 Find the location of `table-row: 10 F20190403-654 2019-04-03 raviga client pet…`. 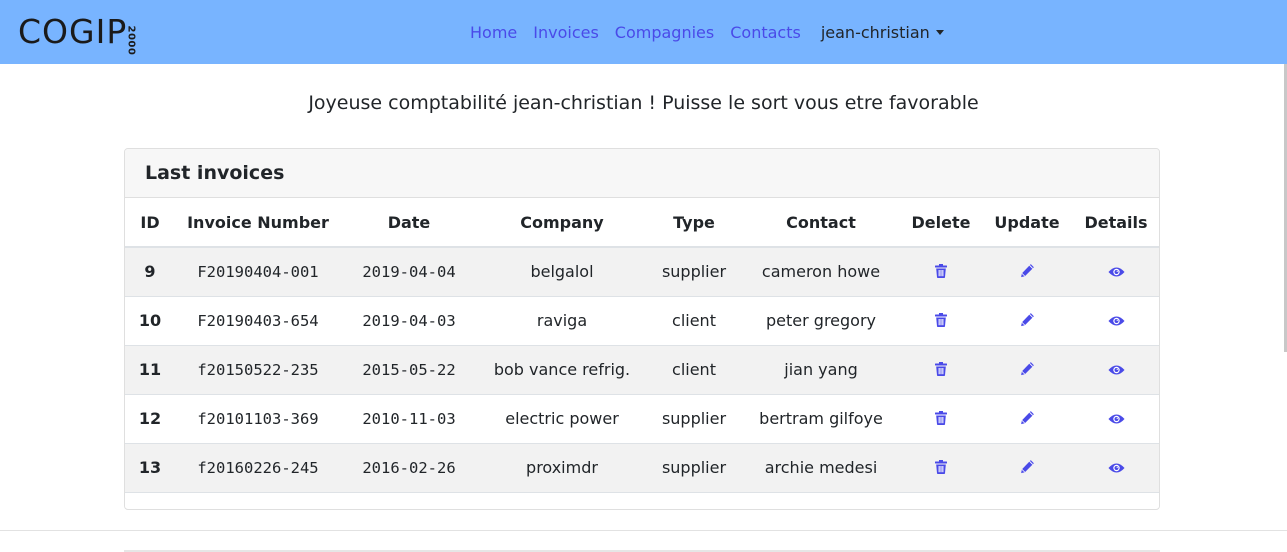

table-row: 10 F20190403-654 2019-04-03 raviga client pet… is located at coordinates (642, 320).